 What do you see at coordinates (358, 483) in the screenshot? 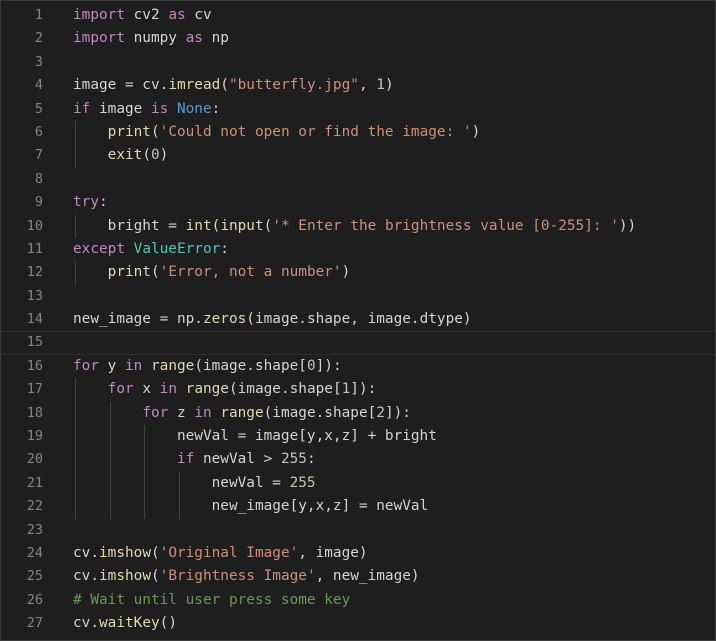
I see `code-line: 21 newVal = 255` at bounding box center [358, 483].